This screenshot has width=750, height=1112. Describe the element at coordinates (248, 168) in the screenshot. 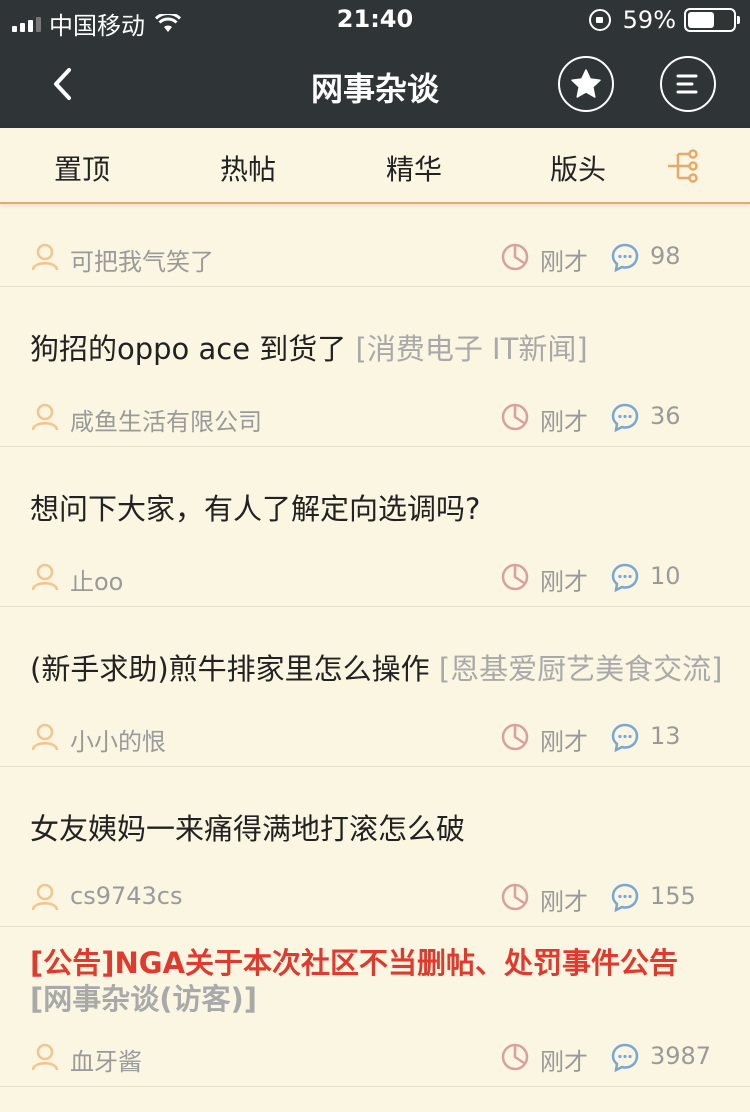

I see `tab-hot: 热帖` at that location.